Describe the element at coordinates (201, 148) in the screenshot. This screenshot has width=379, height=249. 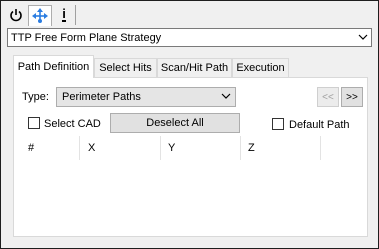
I see `column-header-y: Y` at that location.